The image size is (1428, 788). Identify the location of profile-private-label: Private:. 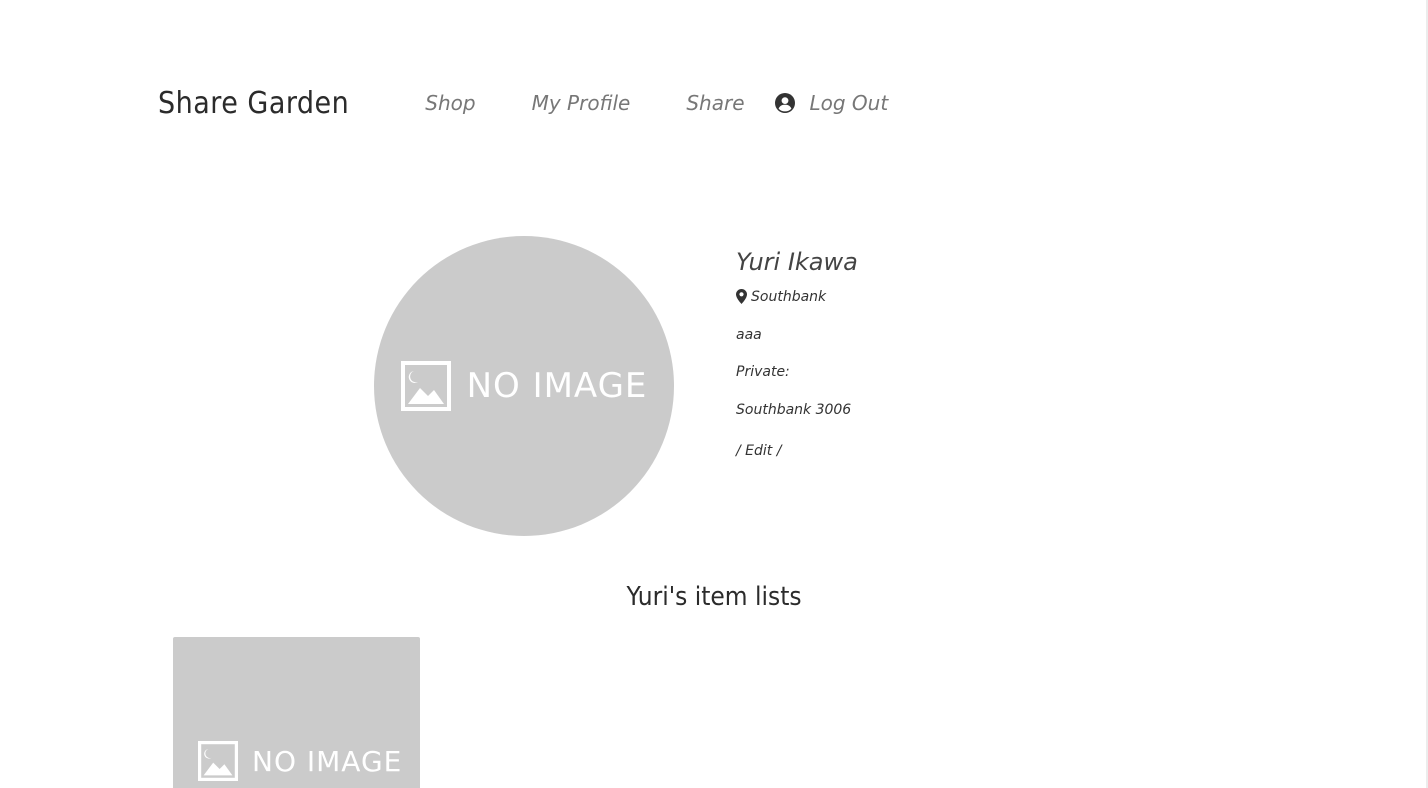
(763, 372).